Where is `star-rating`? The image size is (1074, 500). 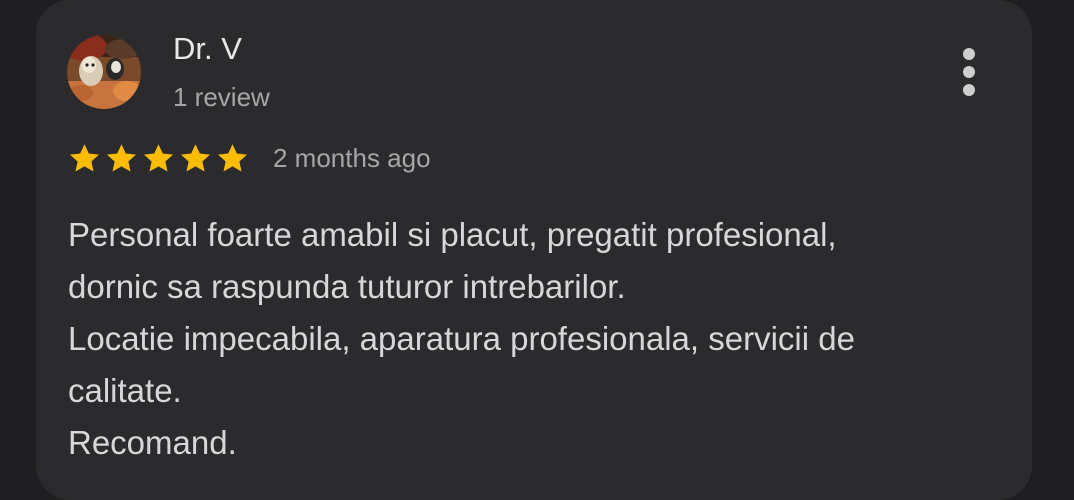 star-rating is located at coordinates (158, 158).